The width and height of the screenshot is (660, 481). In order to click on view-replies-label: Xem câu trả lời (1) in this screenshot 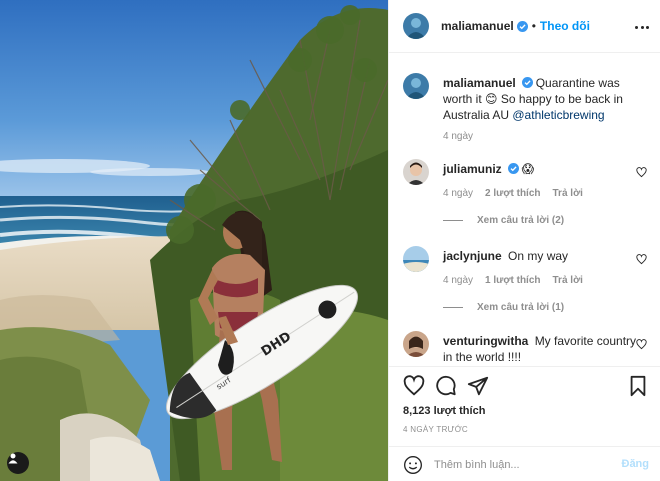, I will do `click(520, 307)`.